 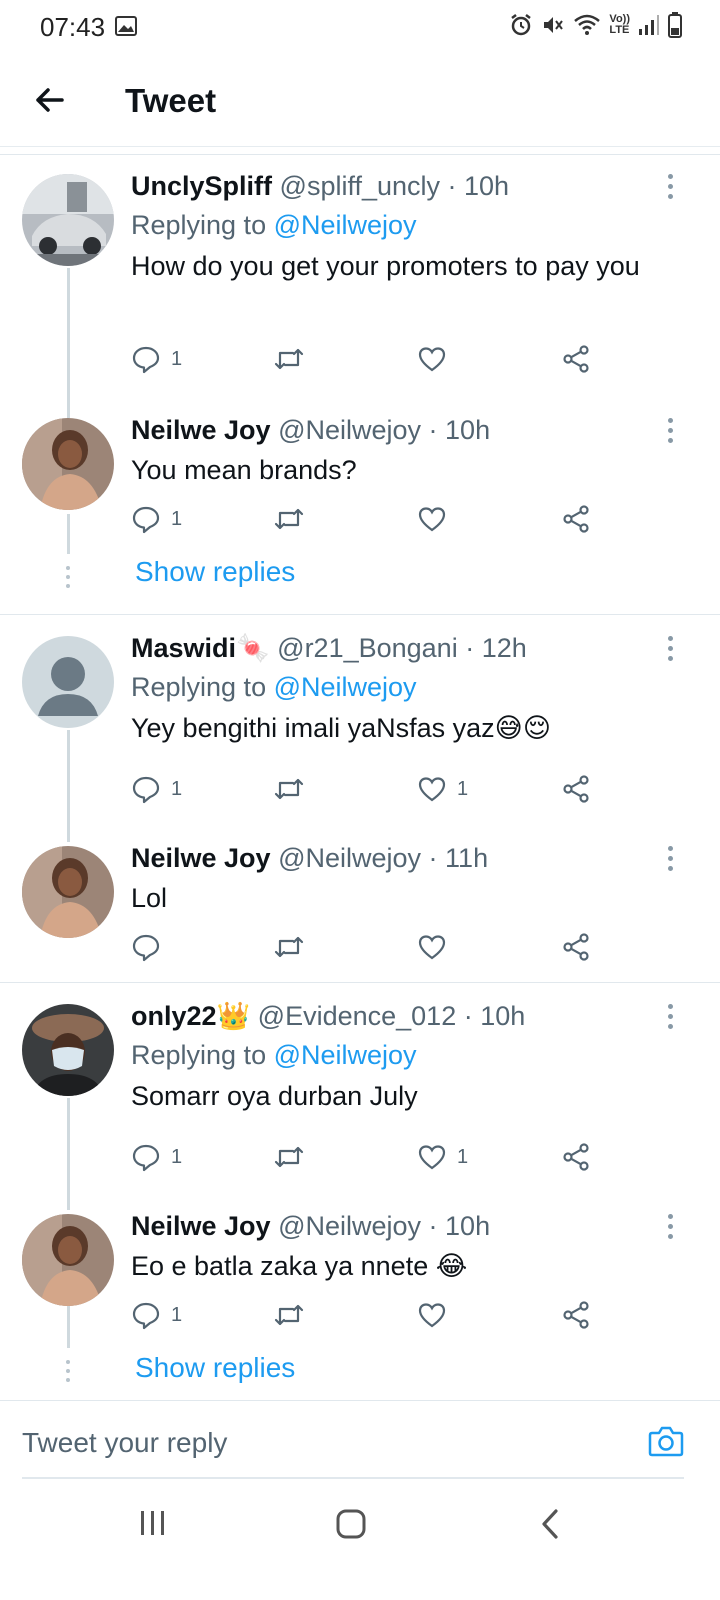 What do you see at coordinates (151, 947) in the screenshot?
I see `reply-button` at bounding box center [151, 947].